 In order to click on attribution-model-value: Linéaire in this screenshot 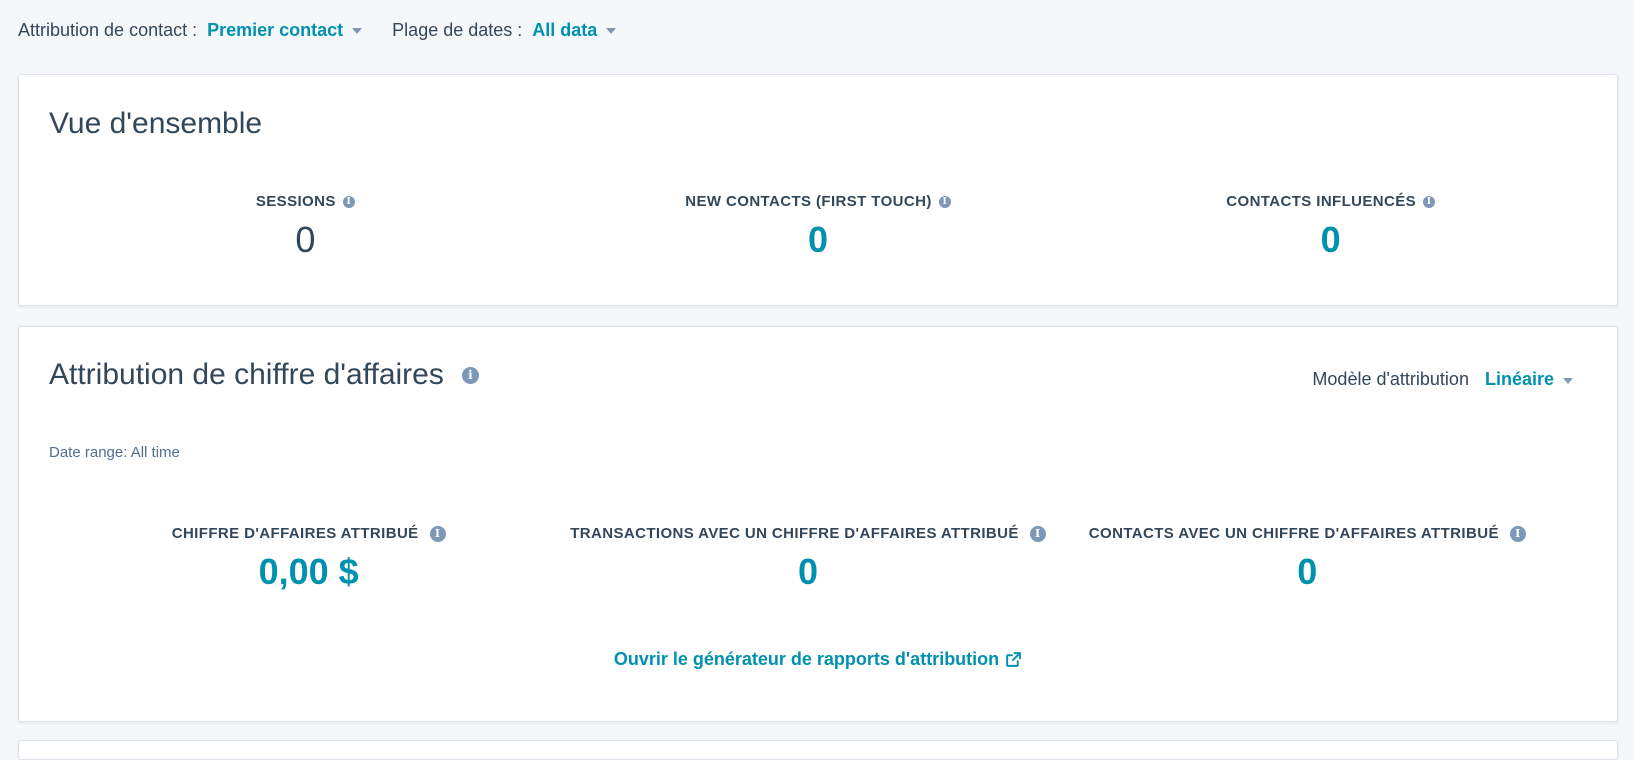, I will do `click(1519, 379)`.